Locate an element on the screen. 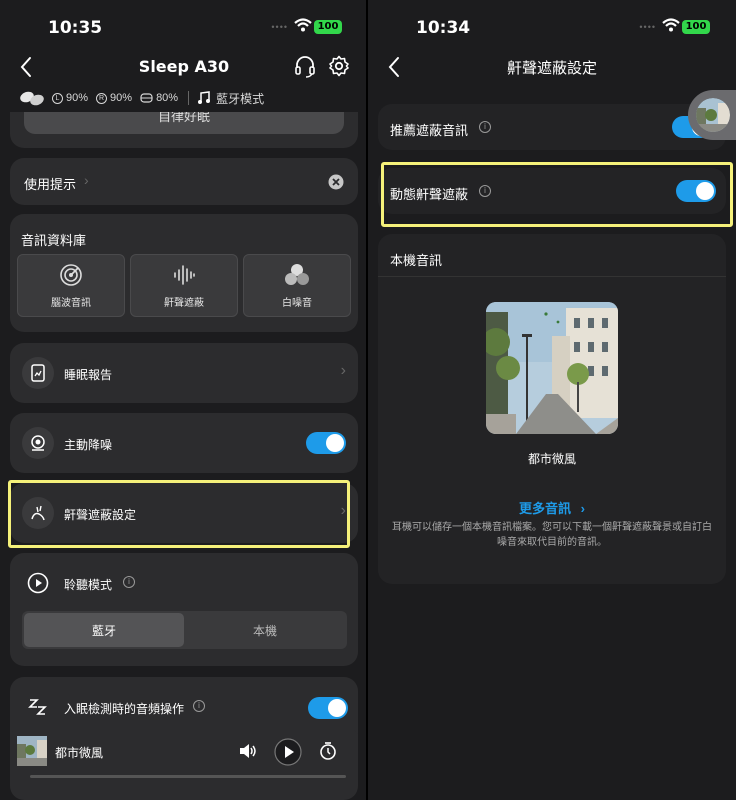 The height and width of the screenshot is (800, 736). snore-settings-row: 鼾聲遮蔽設定 › is located at coordinates (184, 513).